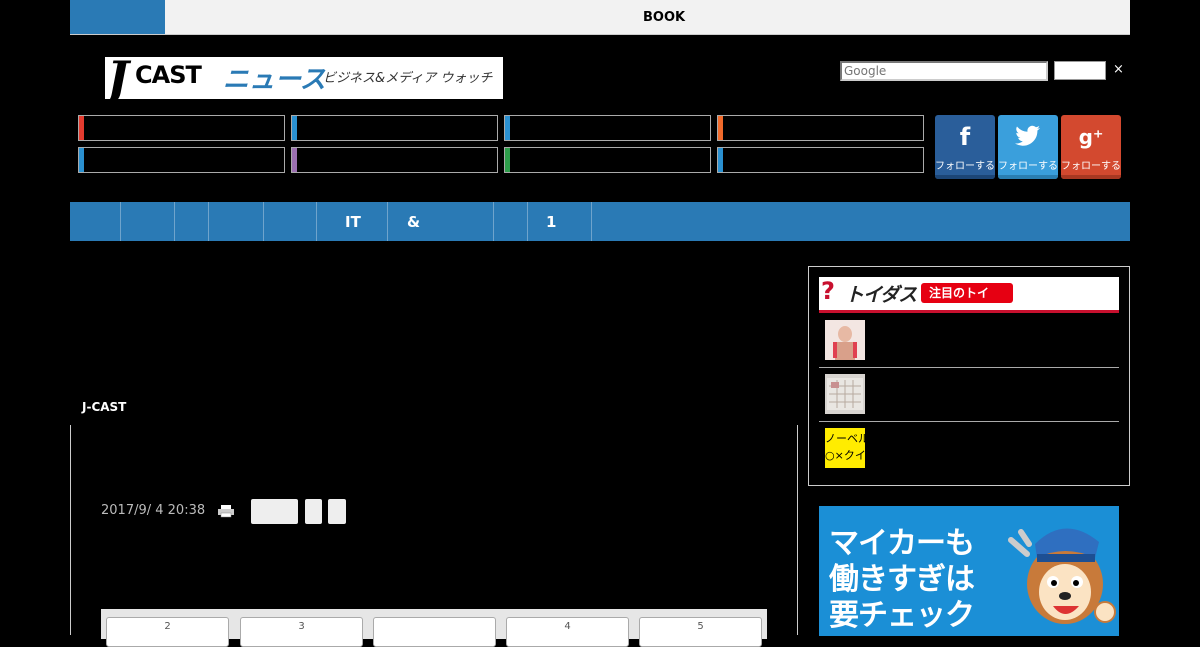 Image resolution: width=1200 pixels, height=647 pixels. I want to click on page-tabs: 2 3 4 5, so click(434, 628).